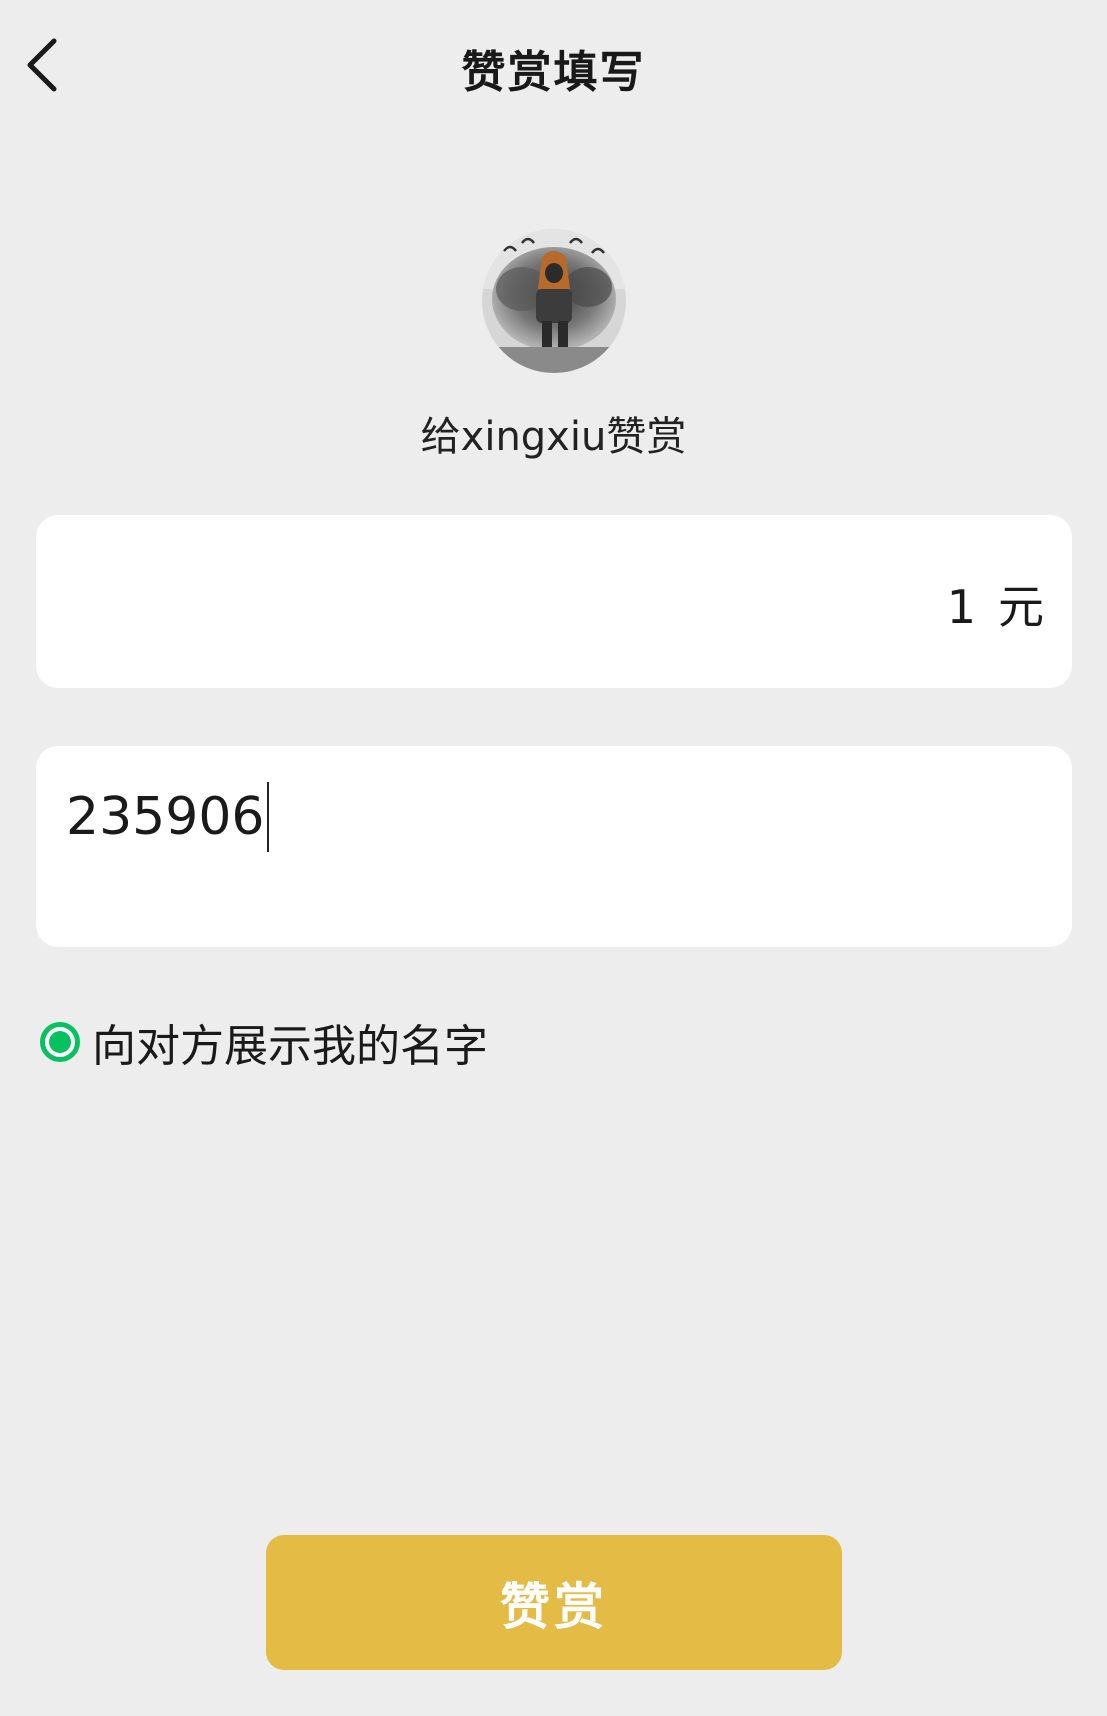 This screenshot has width=1107, height=1716. What do you see at coordinates (554, 1602) in the screenshot?
I see `reward-button: 赞赏` at bounding box center [554, 1602].